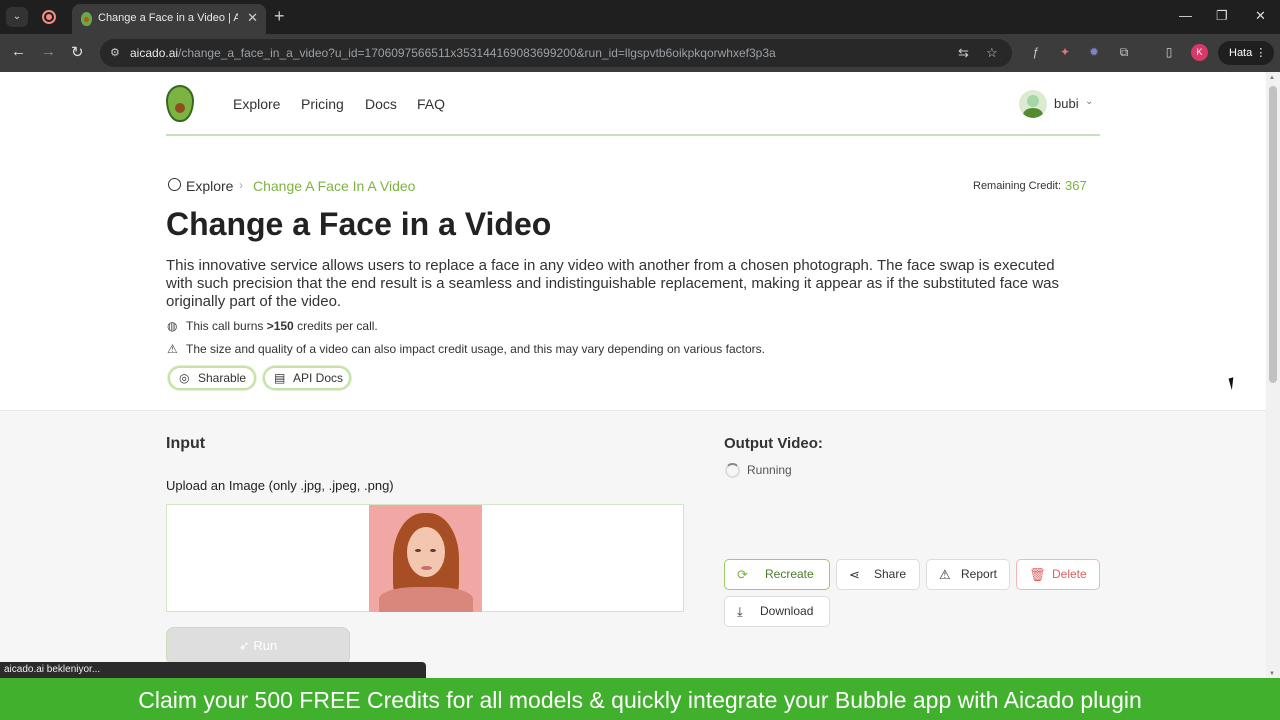 This screenshot has height=720, width=1280. Describe the element at coordinates (256, 104) in the screenshot. I see `nav-explore: Explore` at that location.